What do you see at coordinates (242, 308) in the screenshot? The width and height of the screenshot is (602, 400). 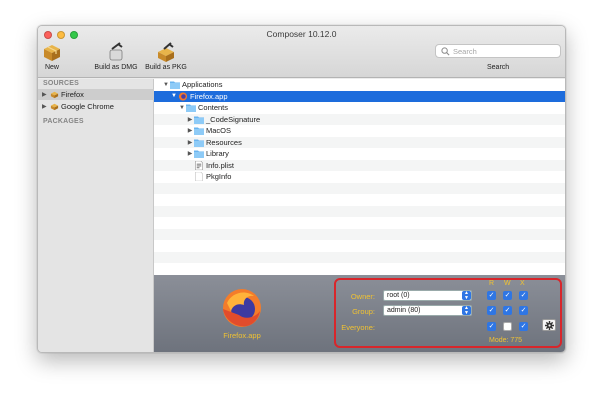 I see `firefox-app-icon` at bounding box center [242, 308].